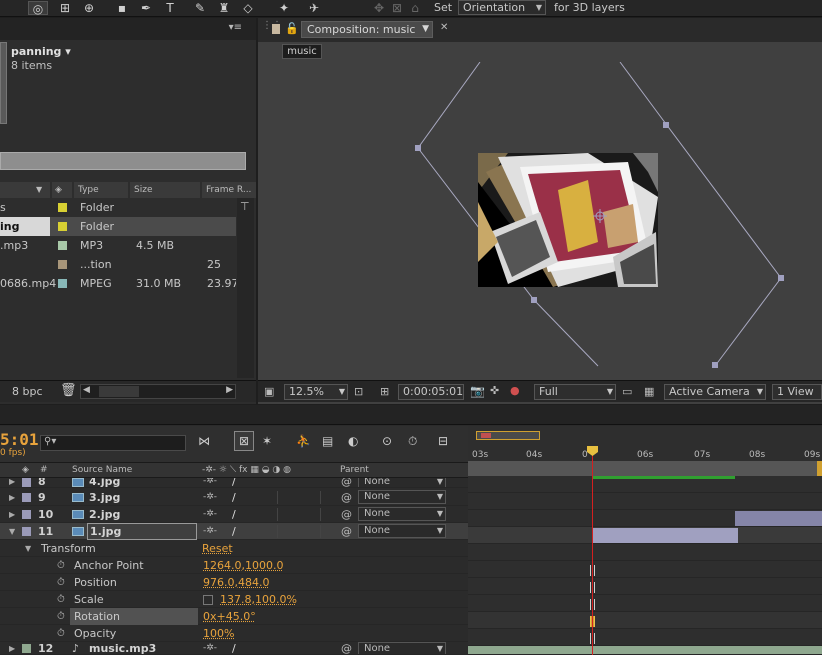  Describe the element at coordinates (234, 514) in the screenshot. I see `layer-row: ▶ 10 2.jpg -✲- / @ None ▼` at that location.